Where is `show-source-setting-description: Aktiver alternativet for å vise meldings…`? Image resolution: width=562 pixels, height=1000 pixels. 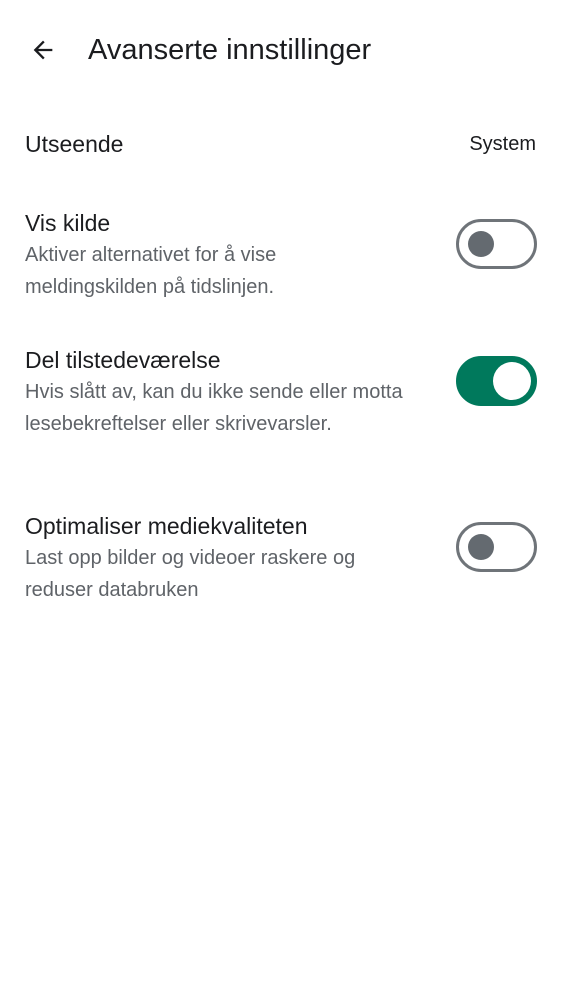 show-source-setting-description: Aktiver alternativet for å vise meldings… is located at coordinates (151, 271).